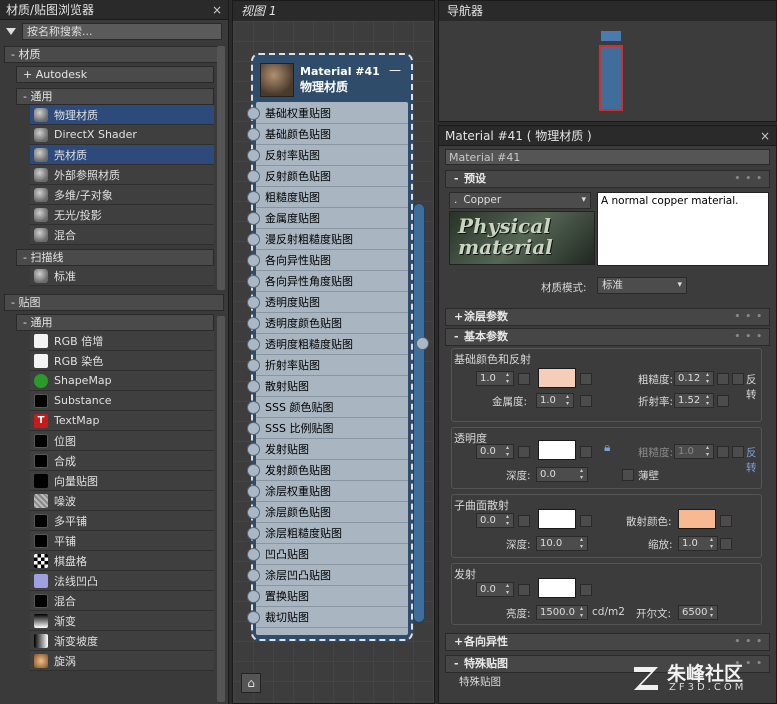 The image size is (777, 704). What do you see at coordinates (327, 344) in the screenshot?
I see `node-input-slot: 透明度粗糙度贴图` at bounding box center [327, 344].